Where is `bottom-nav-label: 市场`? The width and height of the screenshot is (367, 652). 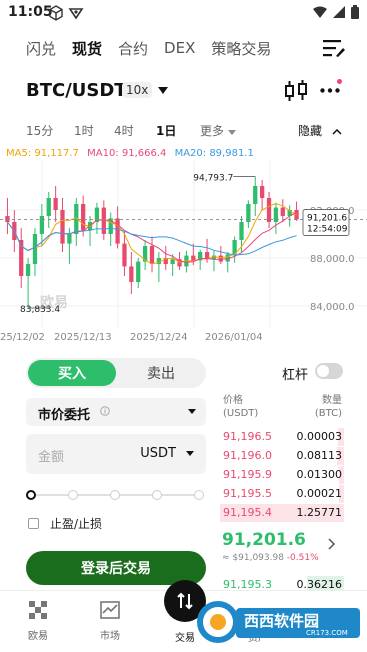
bottom-nav-label: 市场 is located at coordinates (110, 636).